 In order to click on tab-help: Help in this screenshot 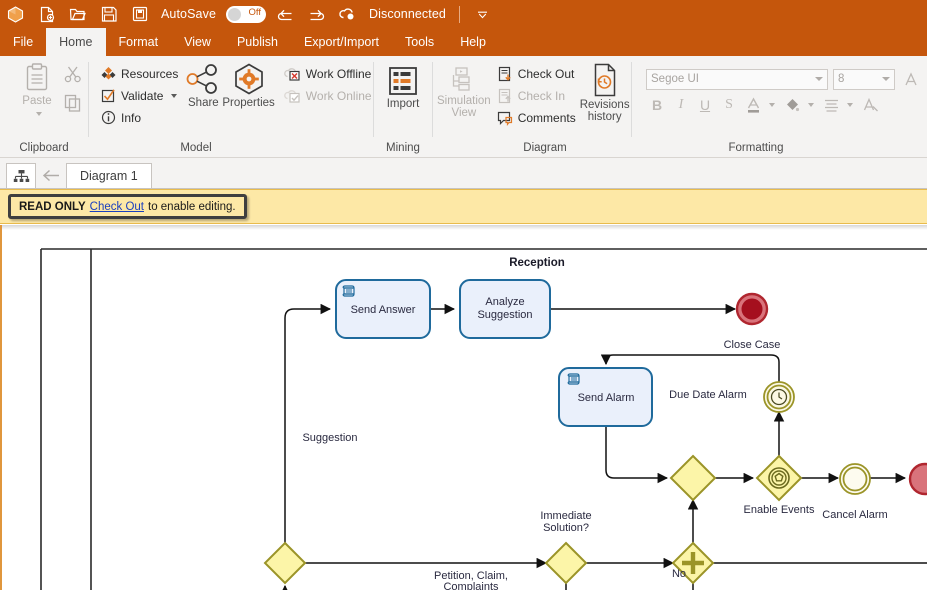, I will do `click(473, 42)`.